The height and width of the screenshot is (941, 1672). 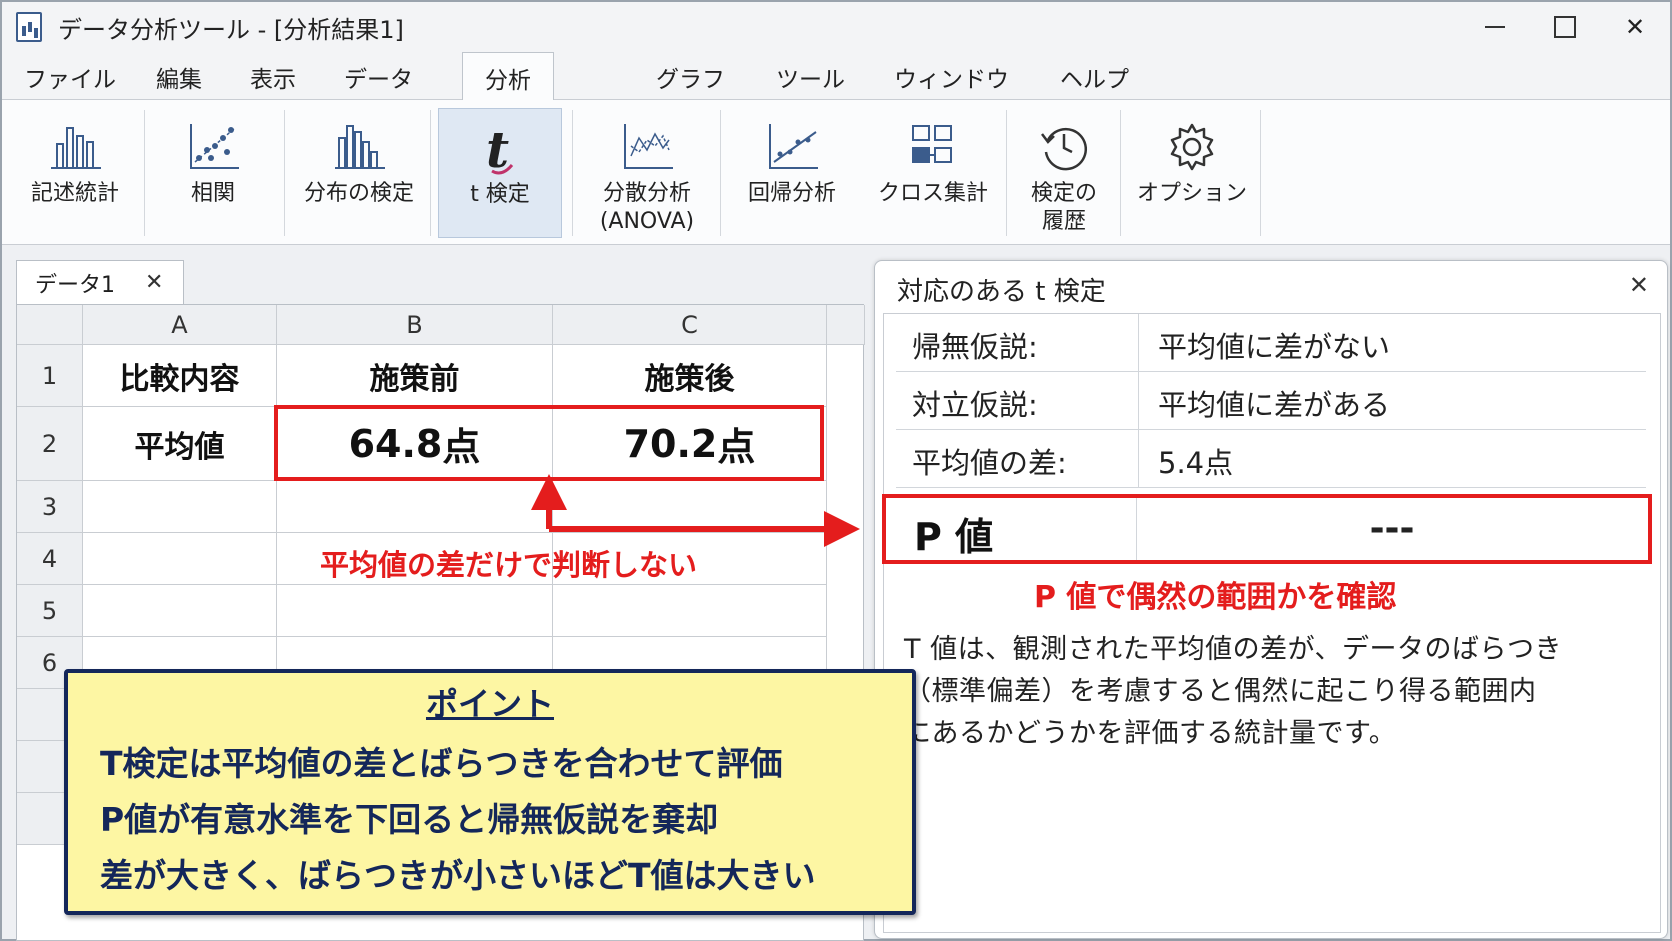 What do you see at coordinates (690, 325) in the screenshot?
I see `column-header-c: C` at bounding box center [690, 325].